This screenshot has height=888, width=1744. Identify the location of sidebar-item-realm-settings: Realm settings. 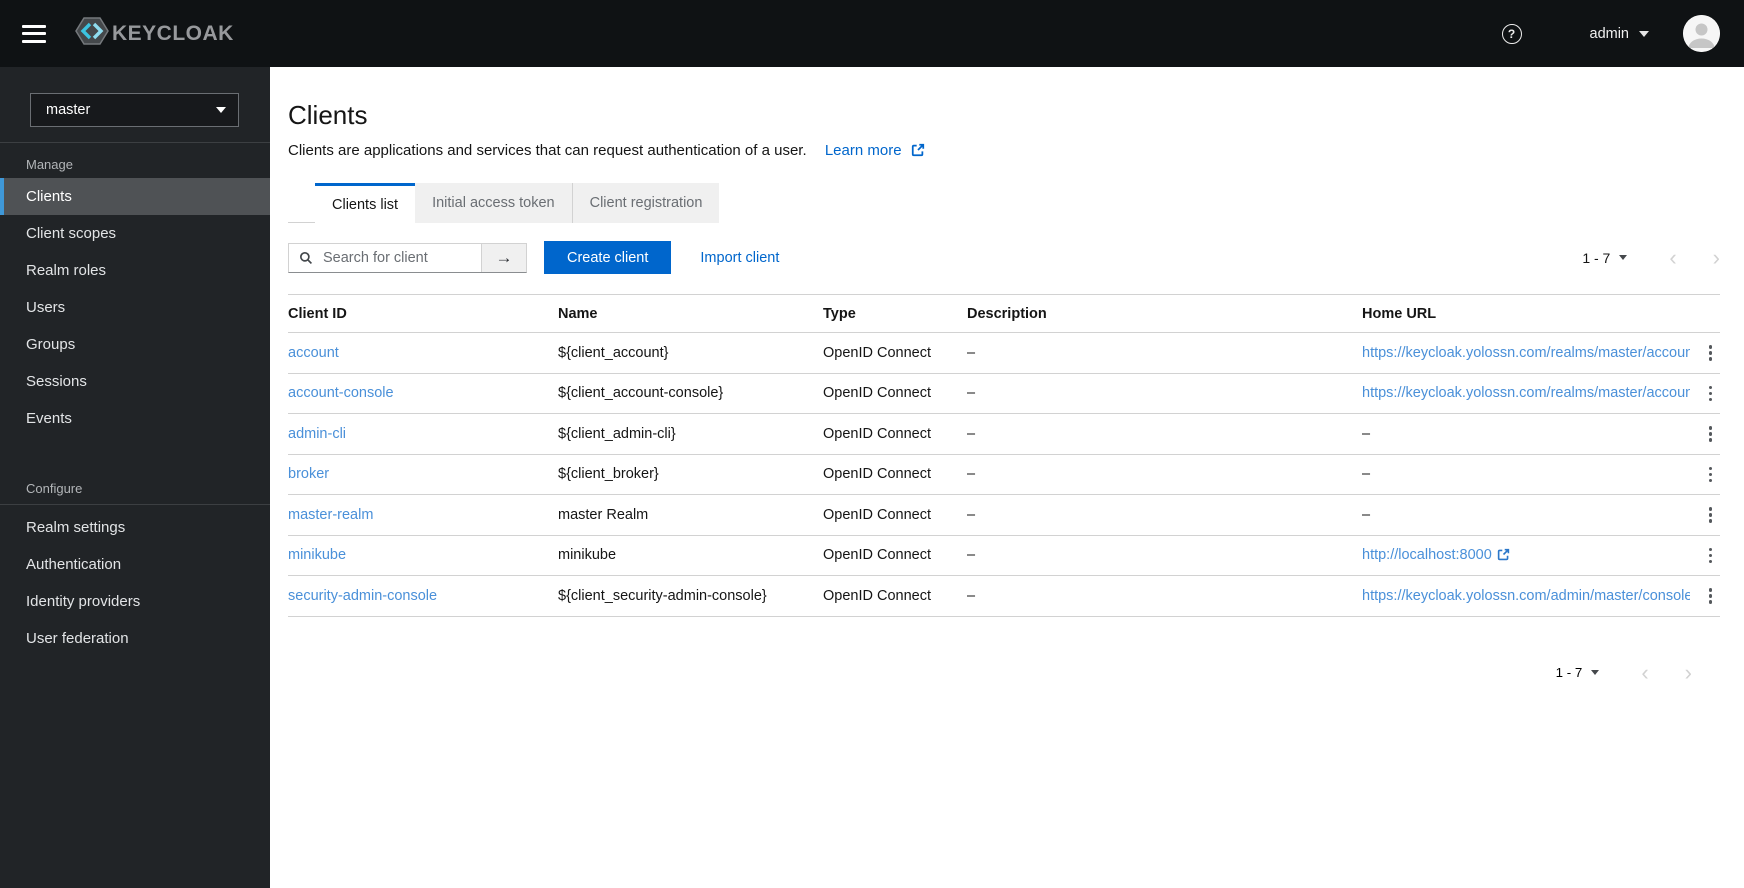
(135, 527).